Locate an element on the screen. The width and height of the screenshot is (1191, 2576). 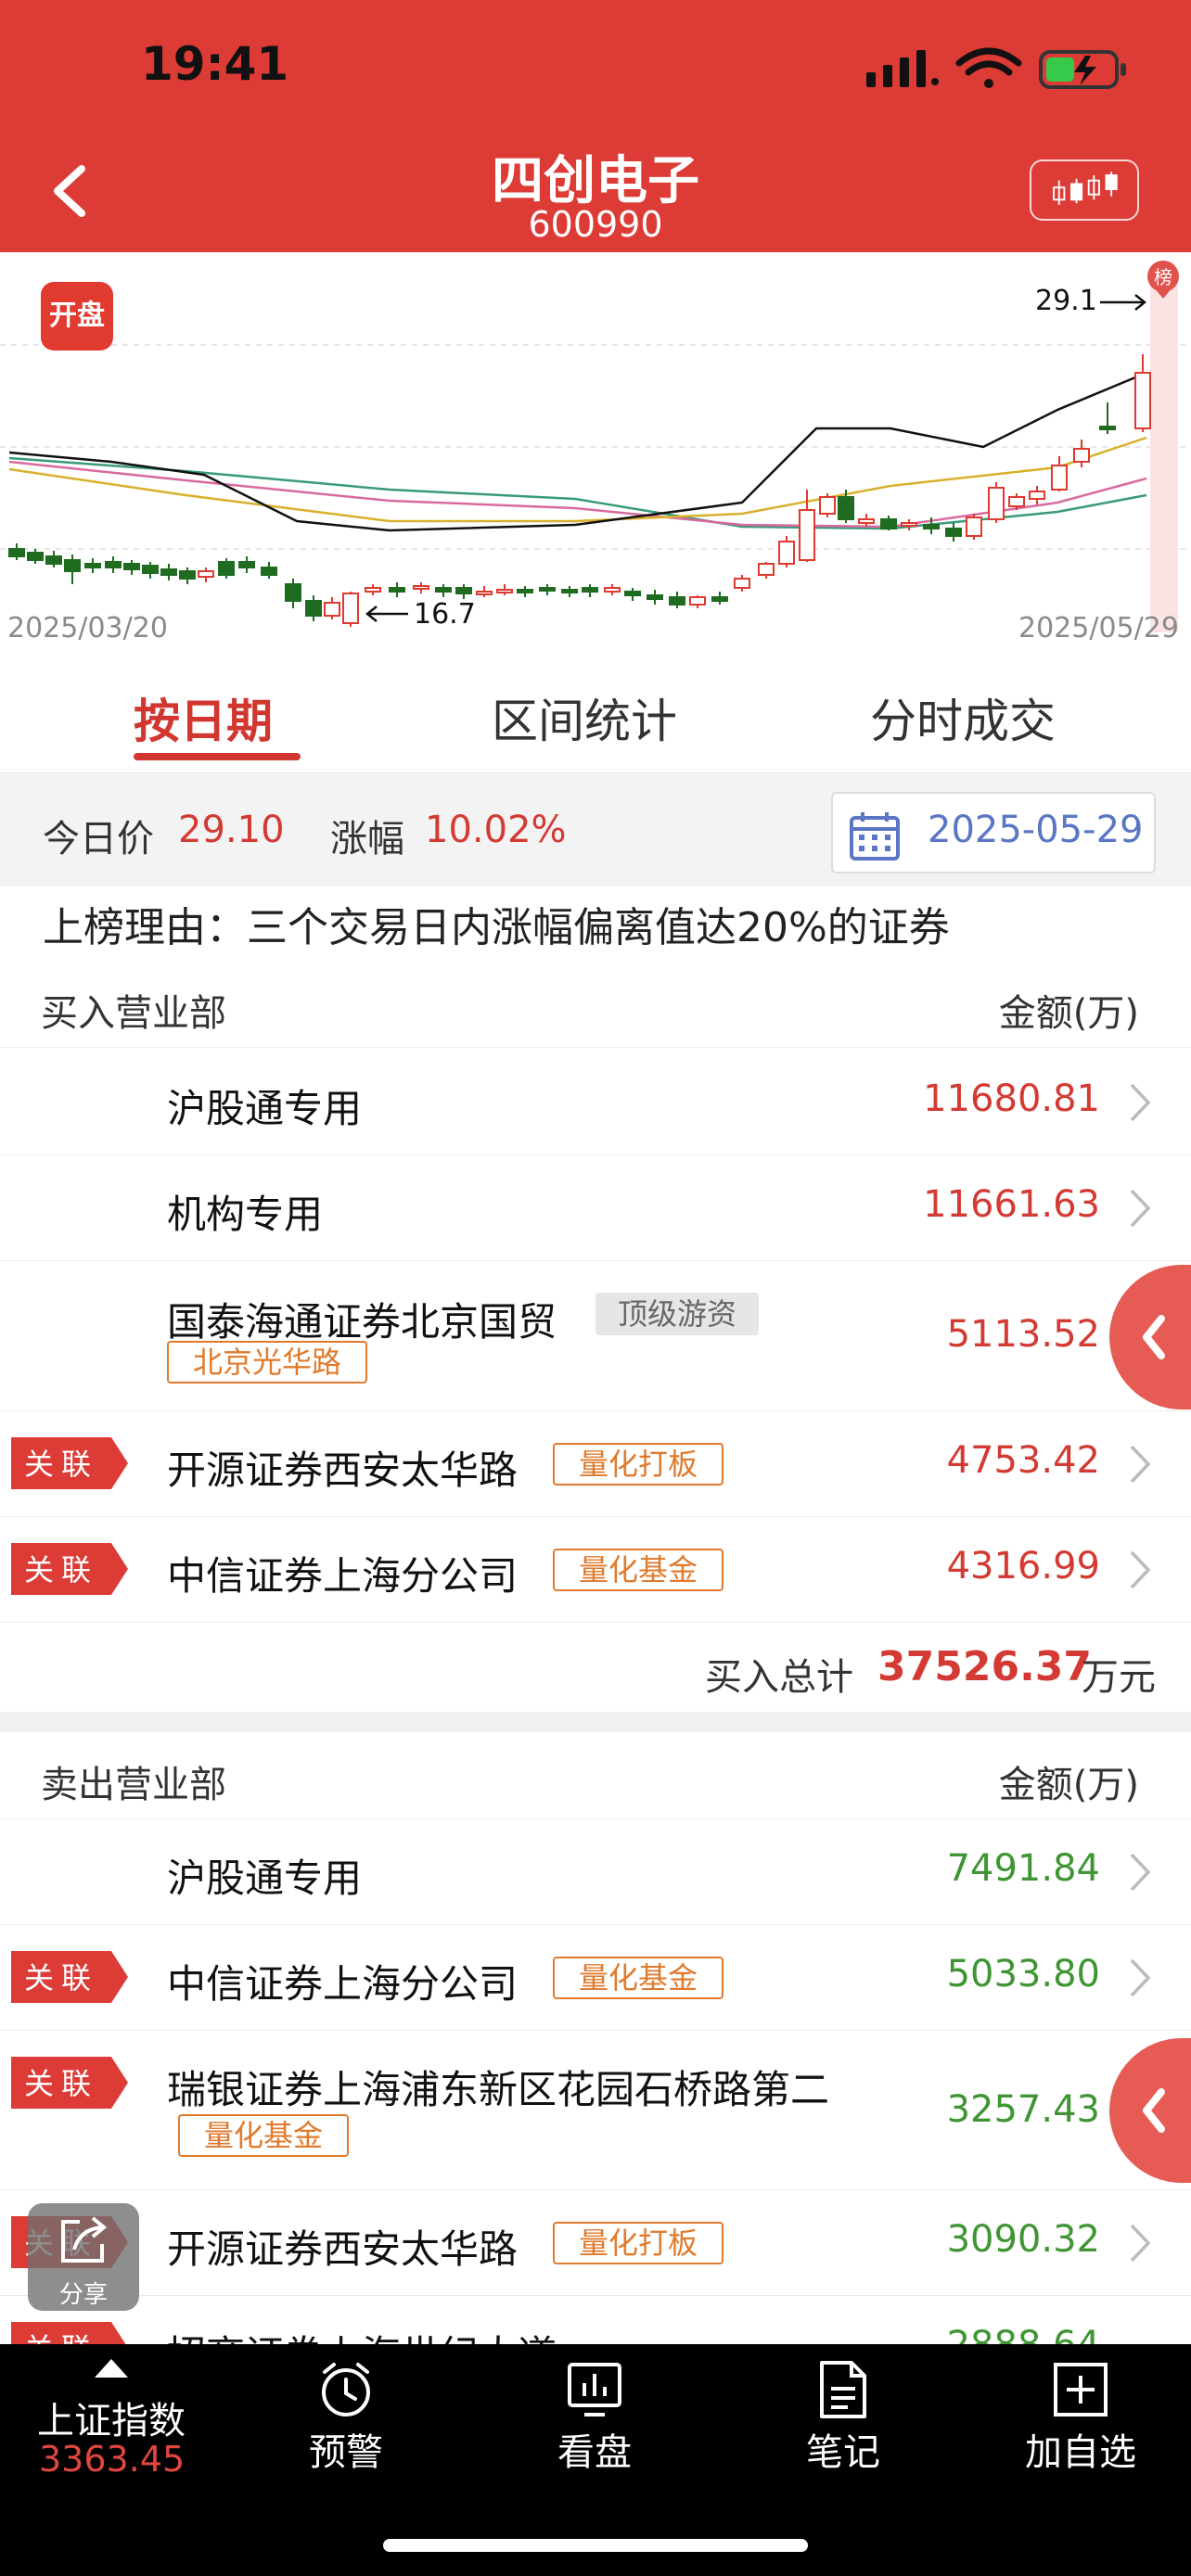
nav-notes-label: 笔记 is located at coordinates (843, 2449).